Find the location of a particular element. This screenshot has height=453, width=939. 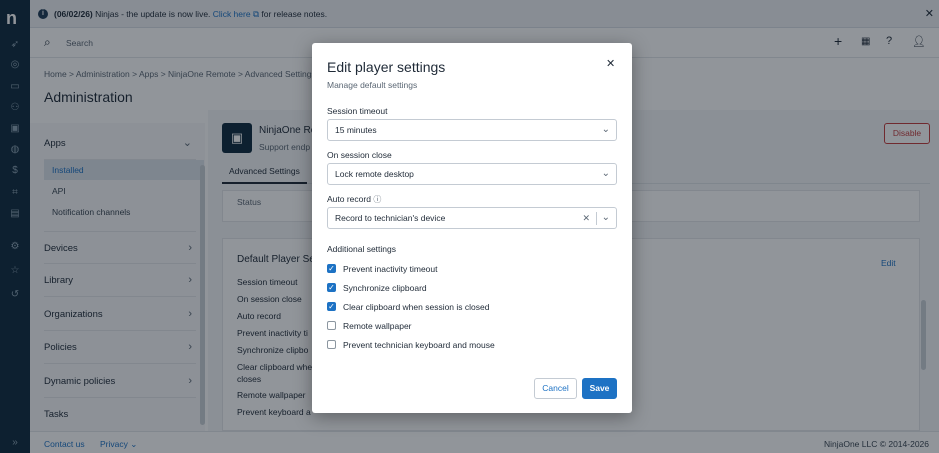

close-icon: ✕ is located at coordinates (610, 63).